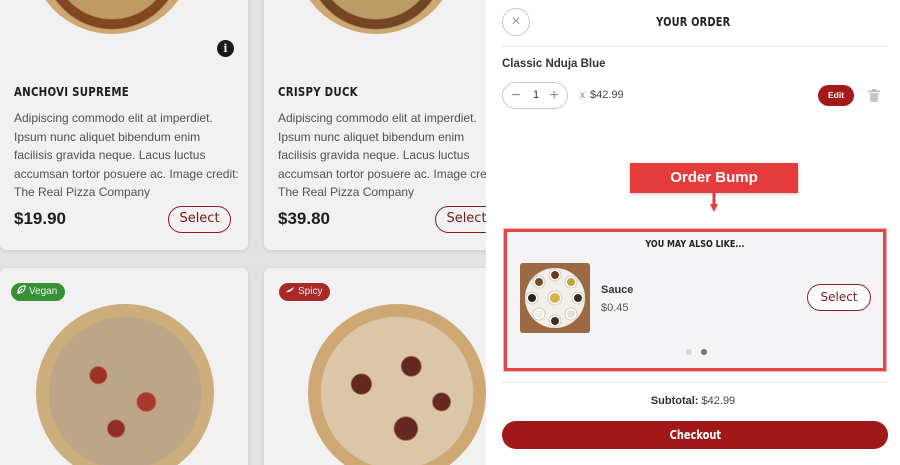  Describe the element at coordinates (714, 202) in the screenshot. I see `arrow-down-icon` at that location.